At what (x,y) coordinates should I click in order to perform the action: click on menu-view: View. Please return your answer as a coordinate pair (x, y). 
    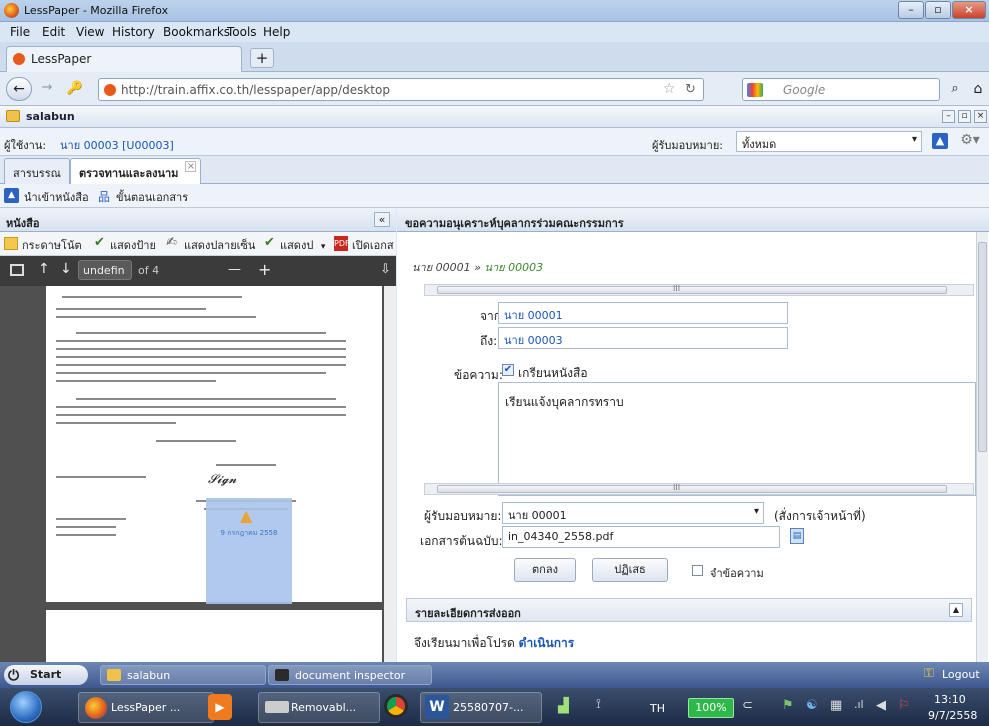
    Looking at the image, I should click on (90, 32).